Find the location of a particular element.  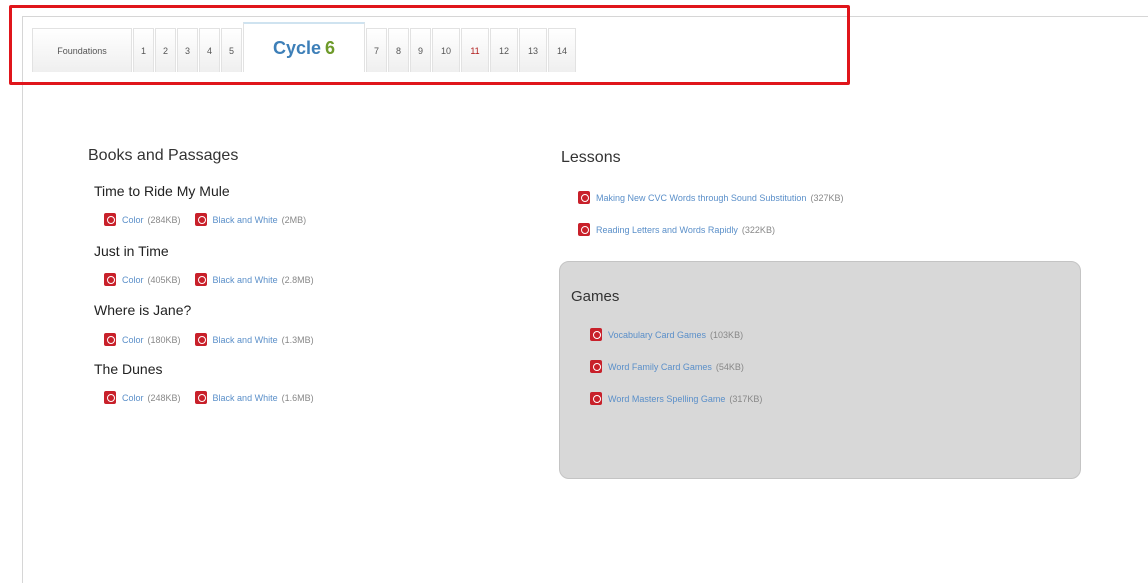

tab-2: 2 is located at coordinates (165, 50).